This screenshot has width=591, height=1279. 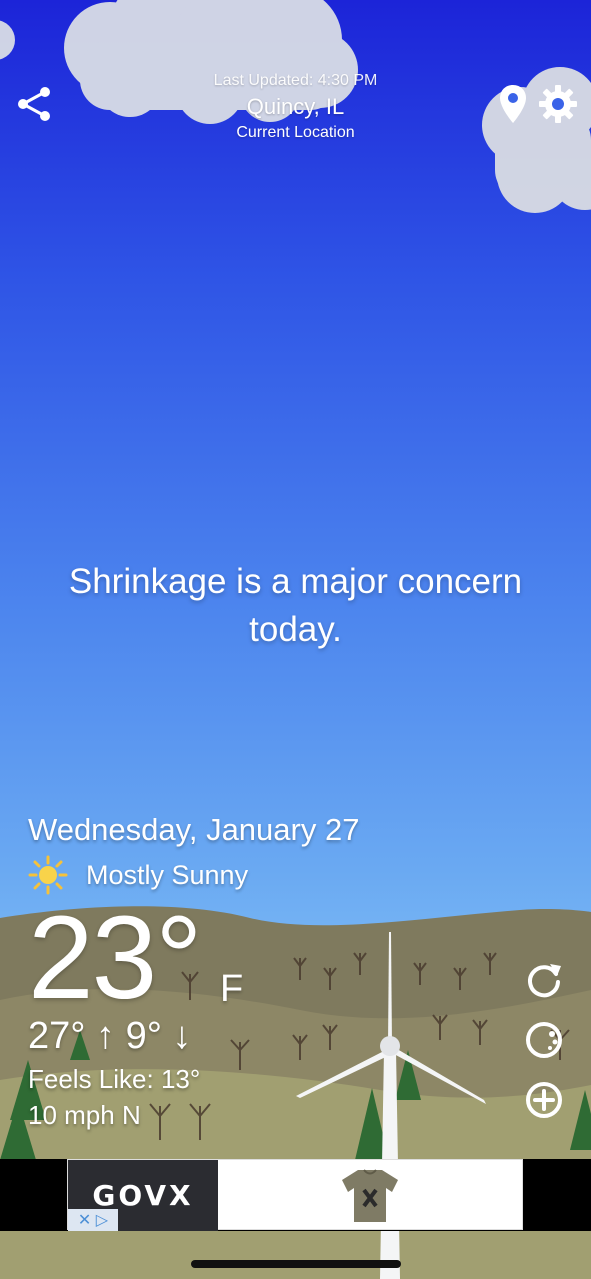 What do you see at coordinates (295, 132) in the screenshot?
I see `current-location-label: Current Location` at bounding box center [295, 132].